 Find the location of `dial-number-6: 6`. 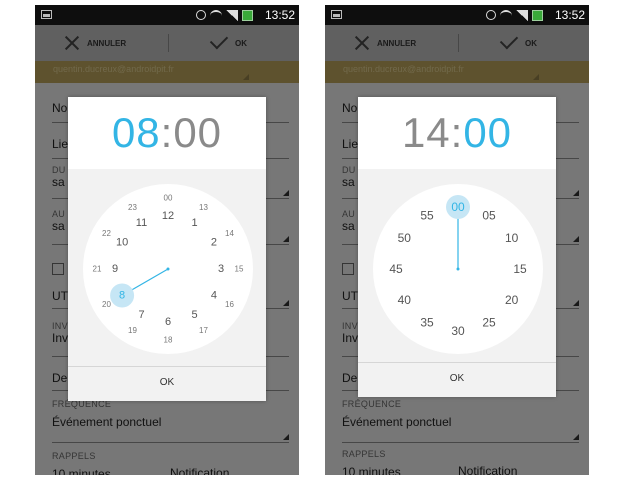

dial-number-6: 6 is located at coordinates (168, 322).